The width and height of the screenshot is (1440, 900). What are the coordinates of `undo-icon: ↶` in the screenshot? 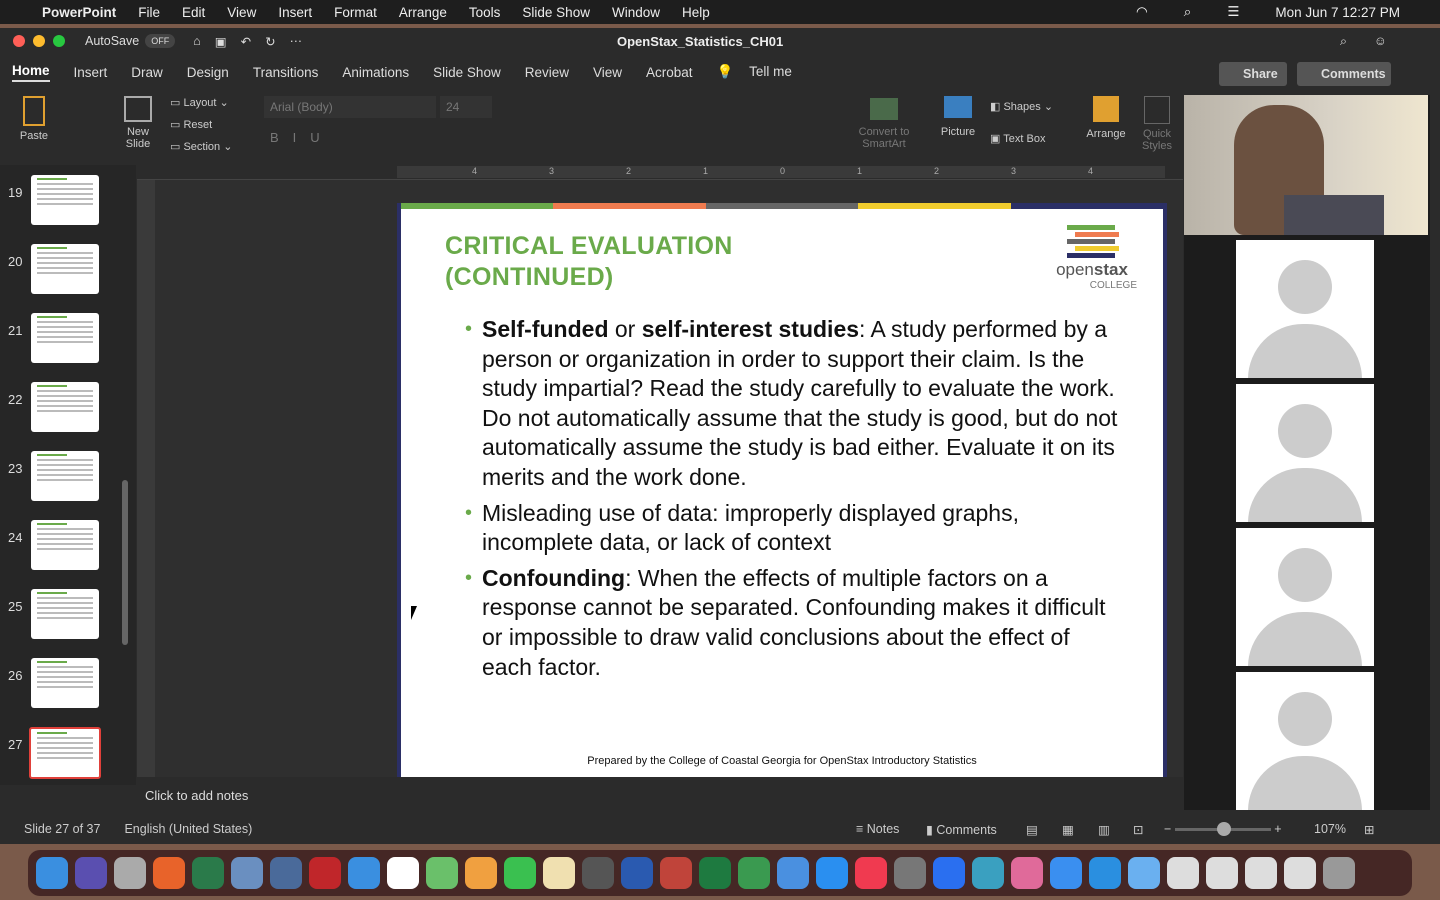 It's located at (246, 41).